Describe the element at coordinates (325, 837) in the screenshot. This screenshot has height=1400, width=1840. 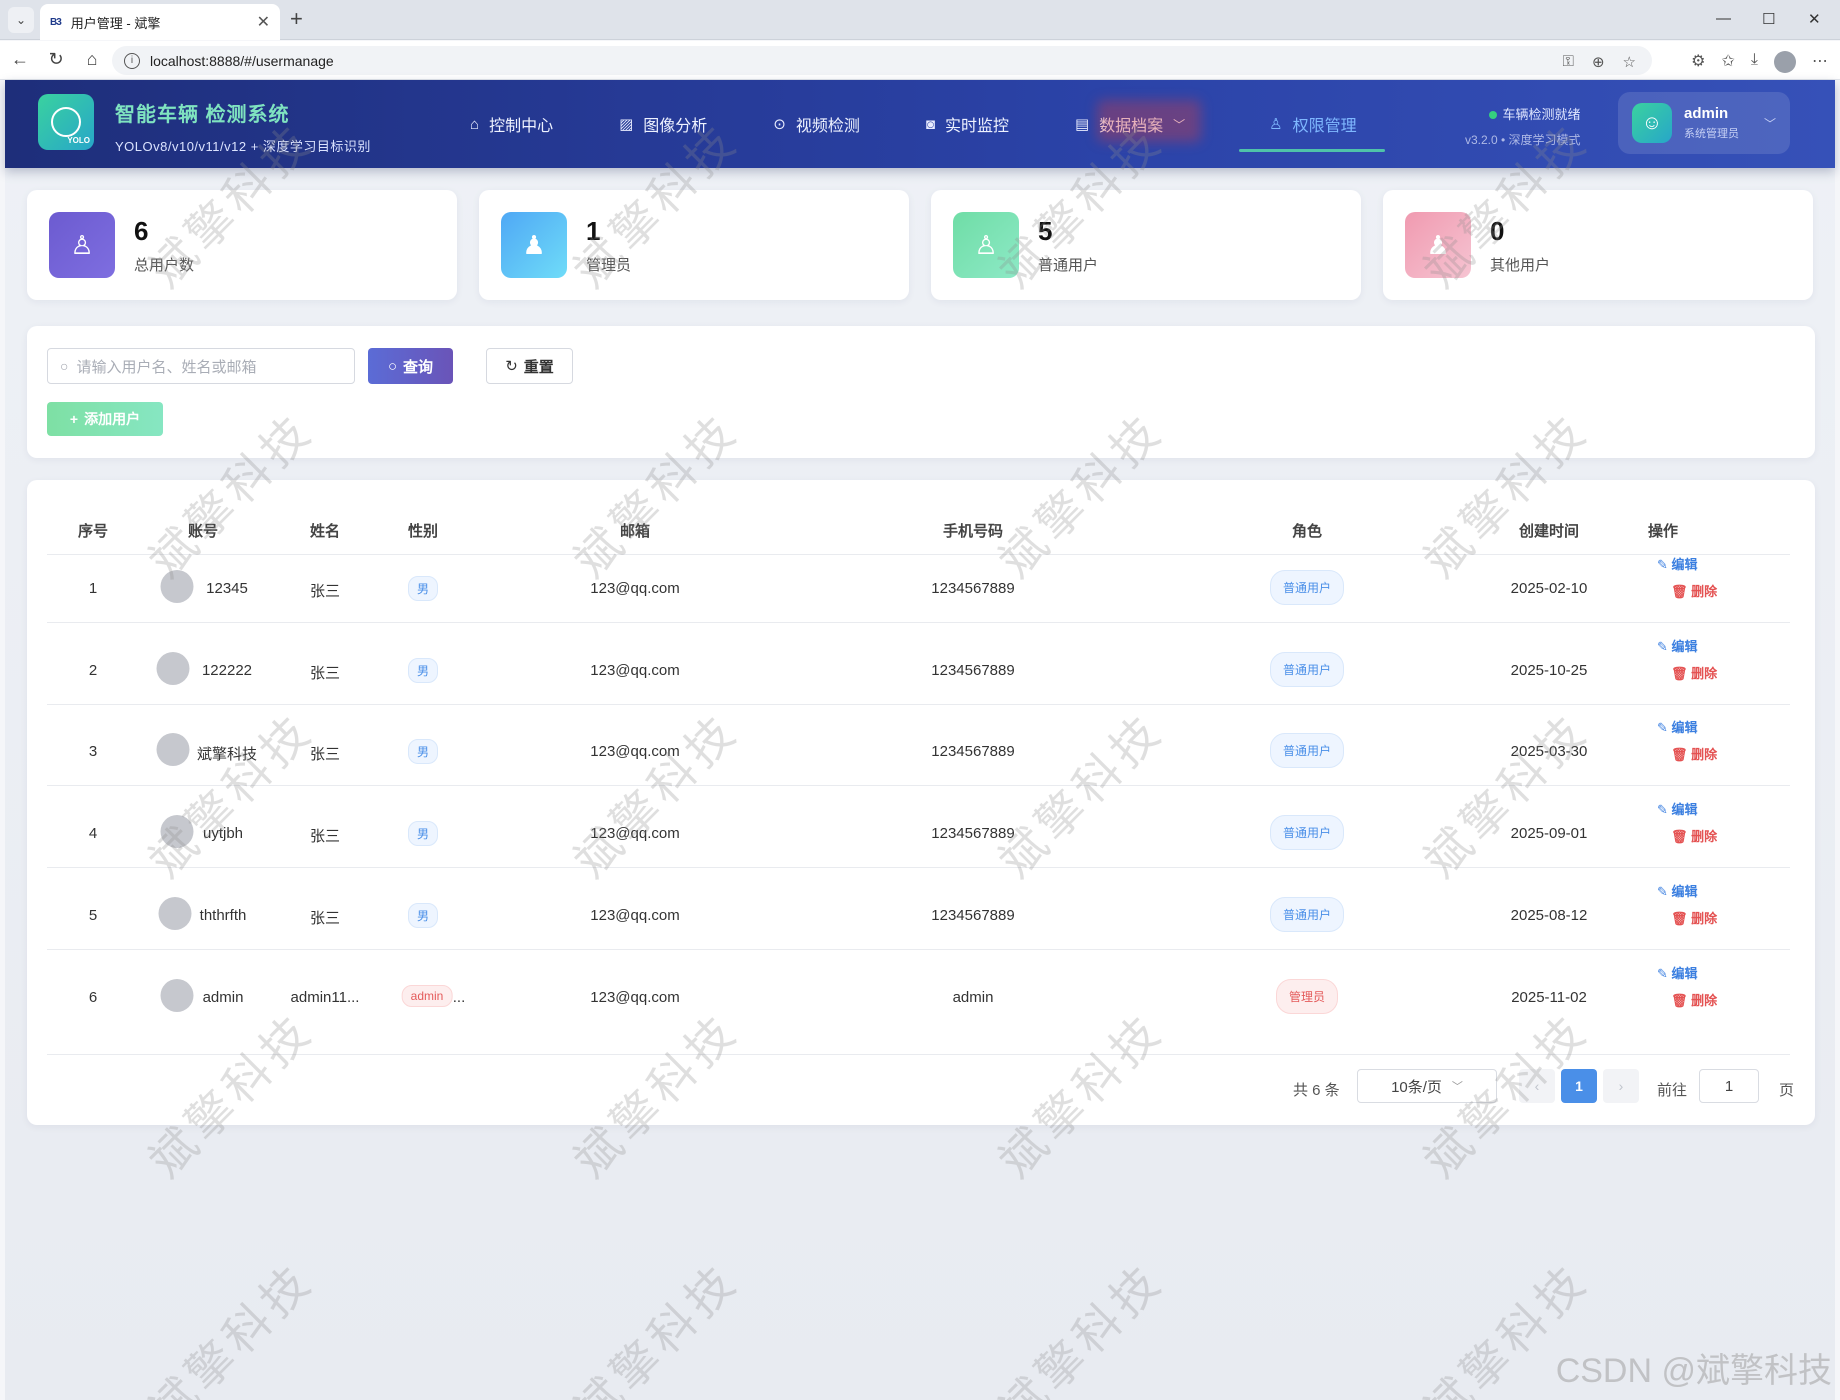
I see `cell-name: 张三` at that location.